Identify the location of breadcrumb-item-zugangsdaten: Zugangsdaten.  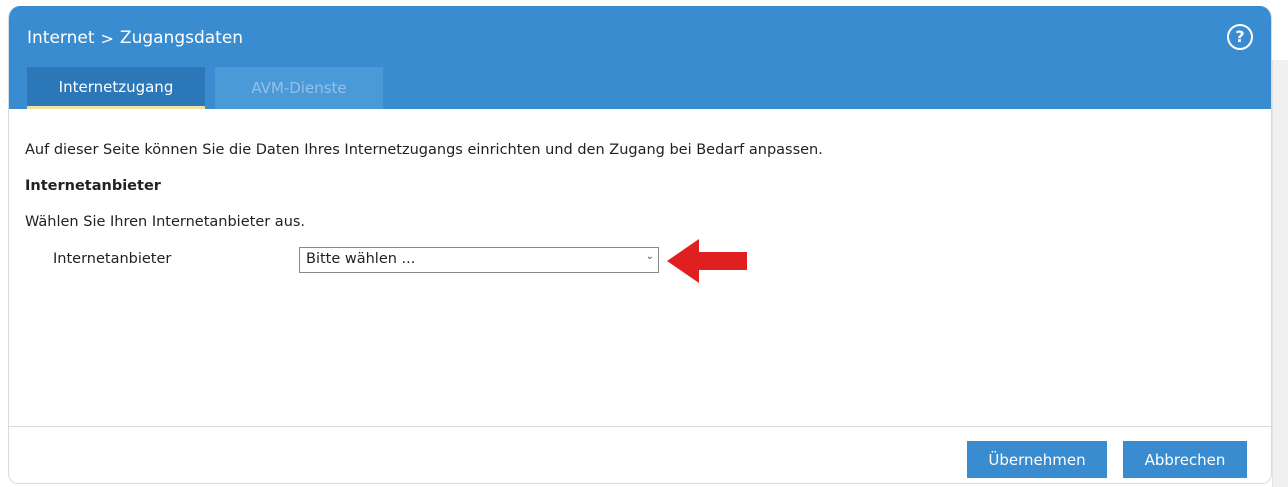
(181, 38).